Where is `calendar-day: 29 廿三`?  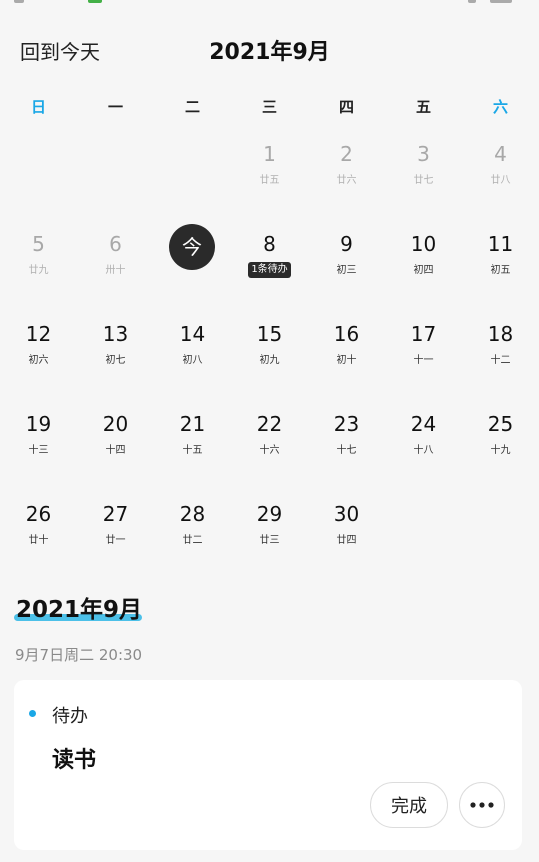 calendar-day: 29 廿三 is located at coordinates (269, 540).